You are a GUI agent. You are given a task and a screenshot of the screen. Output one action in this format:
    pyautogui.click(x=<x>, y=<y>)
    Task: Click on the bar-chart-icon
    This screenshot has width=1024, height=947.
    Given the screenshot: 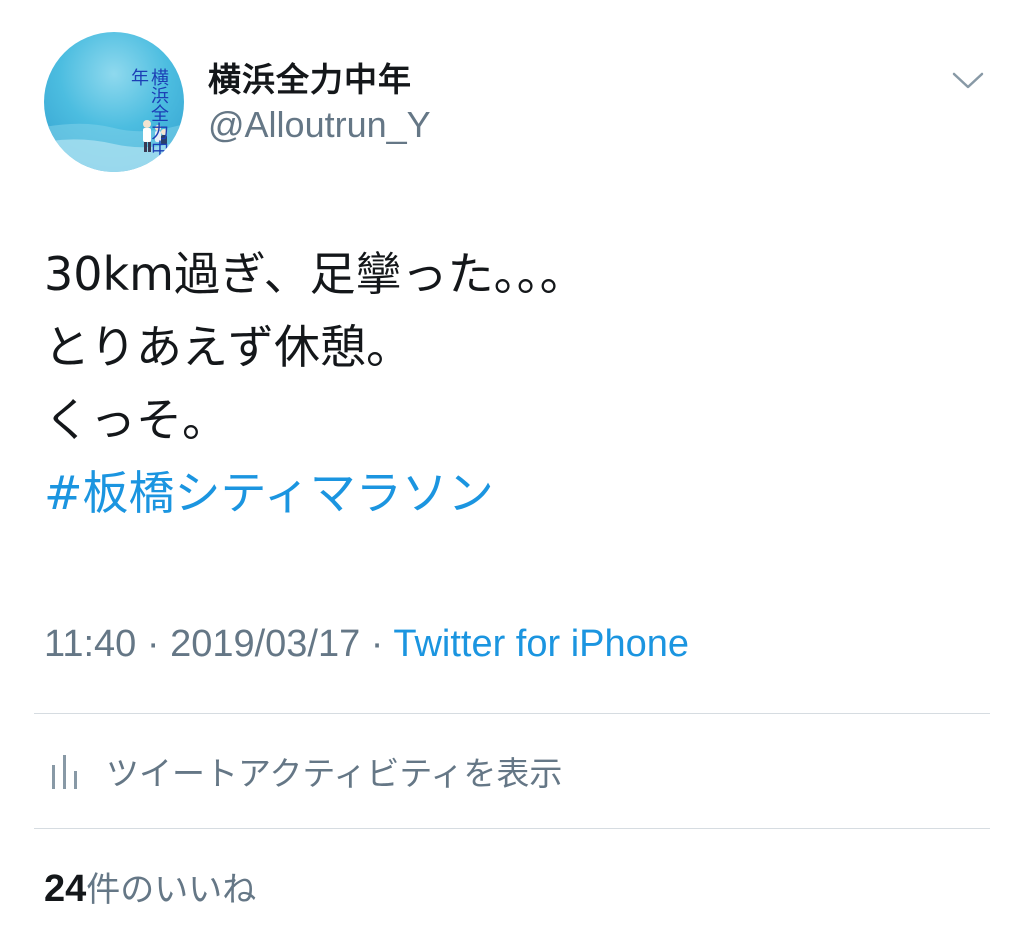 What is the action you would take?
    pyautogui.click(x=64, y=772)
    